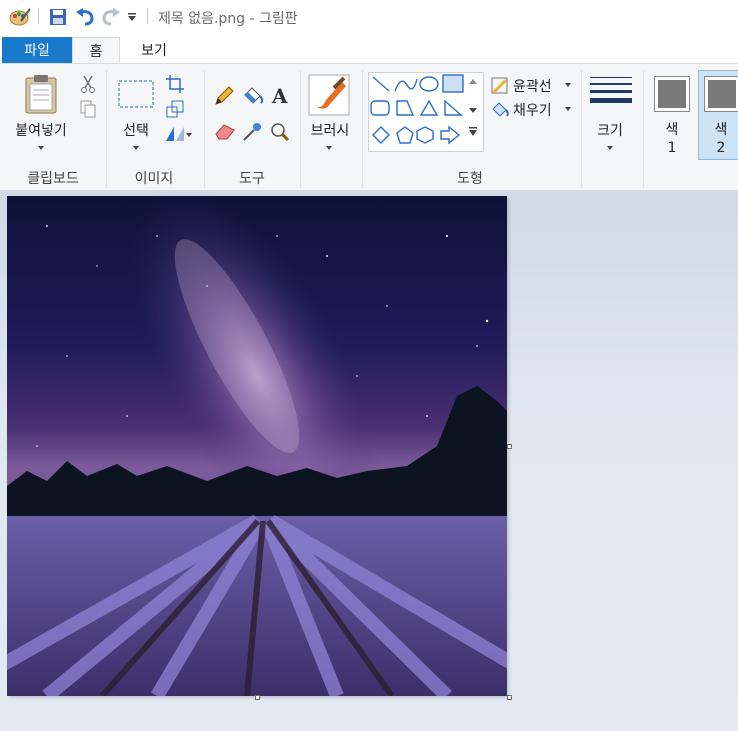 The image size is (738, 731). Describe the element at coordinates (175, 111) in the screenshot. I see `resize-icon` at that location.